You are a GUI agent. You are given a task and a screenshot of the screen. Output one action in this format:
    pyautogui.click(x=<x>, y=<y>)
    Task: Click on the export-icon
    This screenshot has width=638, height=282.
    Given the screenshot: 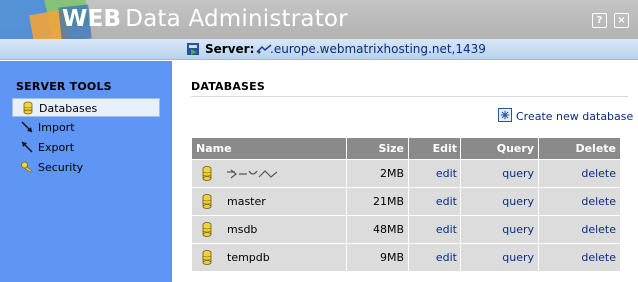 What is the action you would take?
    pyautogui.click(x=27, y=147)
    